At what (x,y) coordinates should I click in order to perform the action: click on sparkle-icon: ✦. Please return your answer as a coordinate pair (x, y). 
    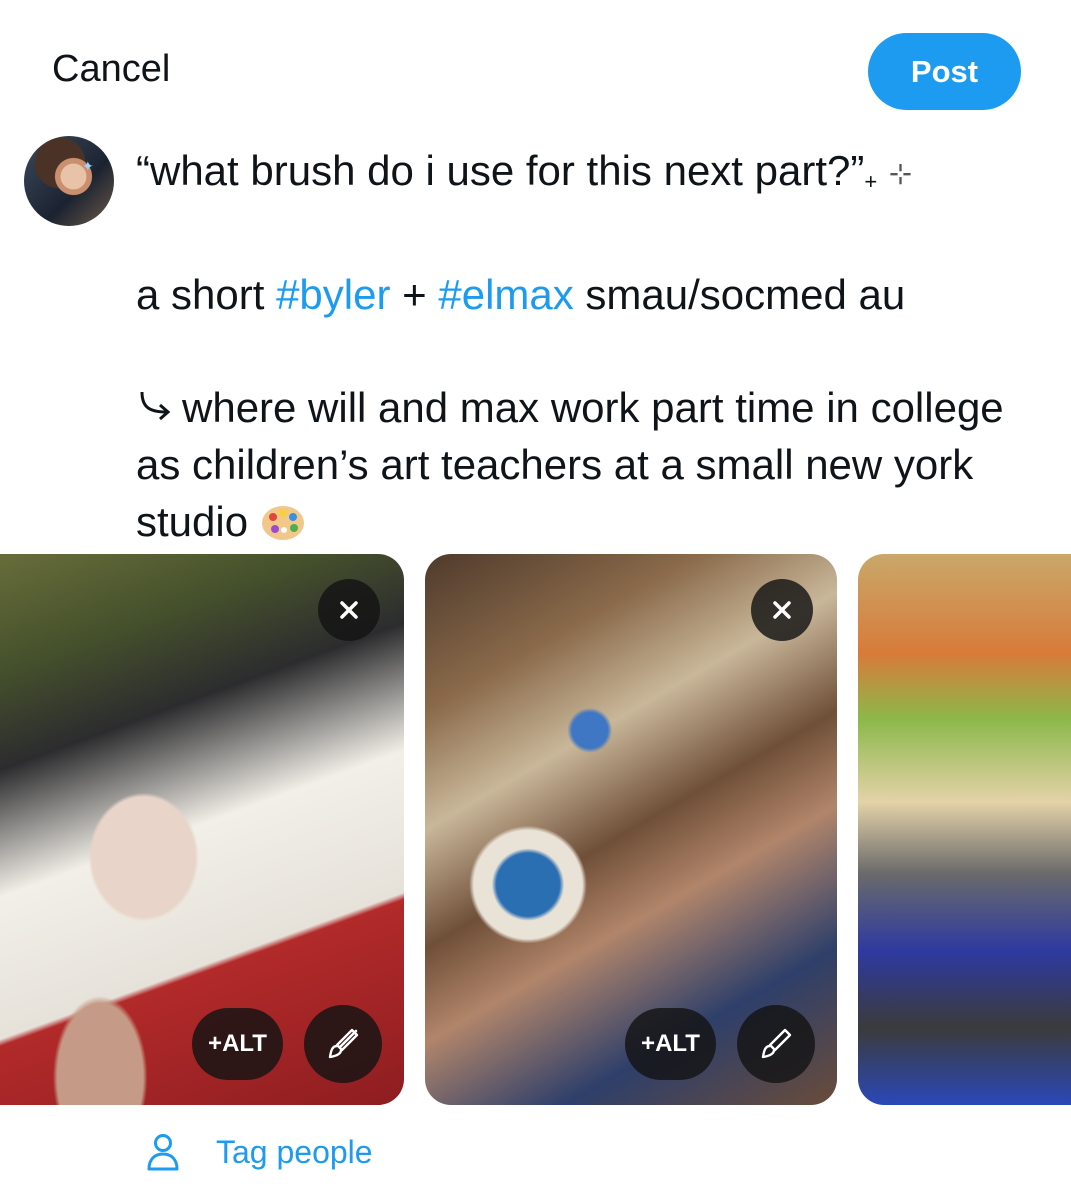
    Looking at the image, I should click on (88, 166).